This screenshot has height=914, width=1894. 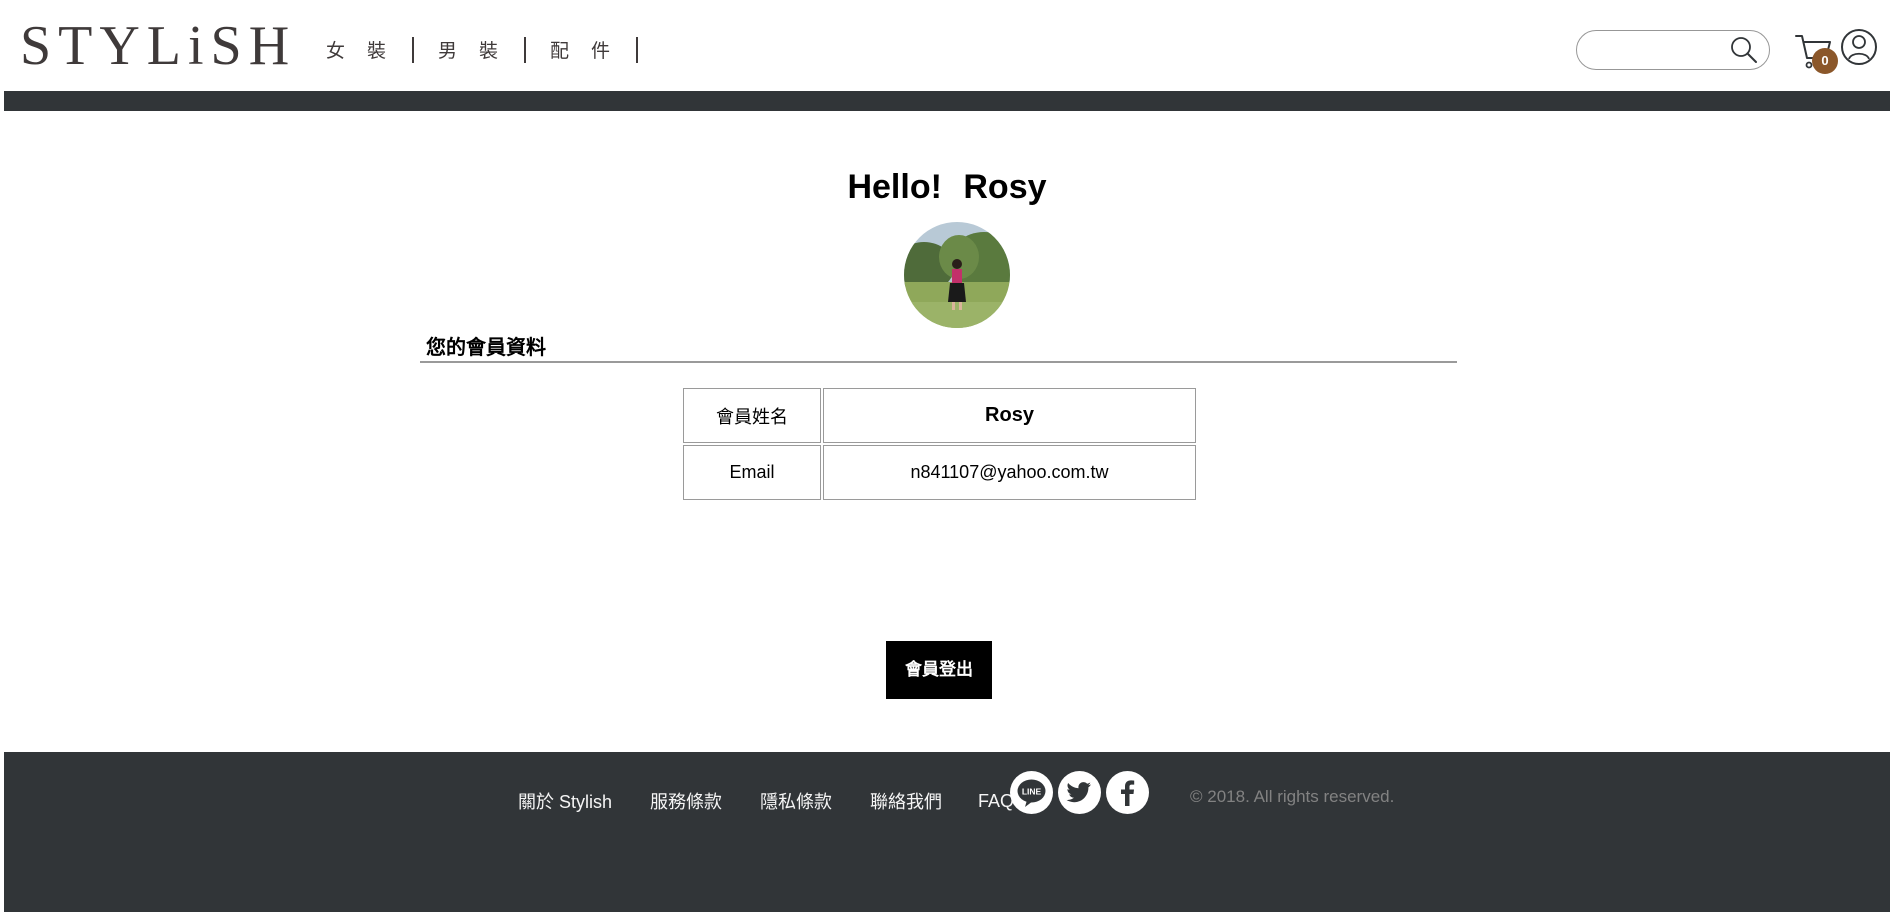 I want to click on line-icon: LINE, so click(x=1031, y=792).